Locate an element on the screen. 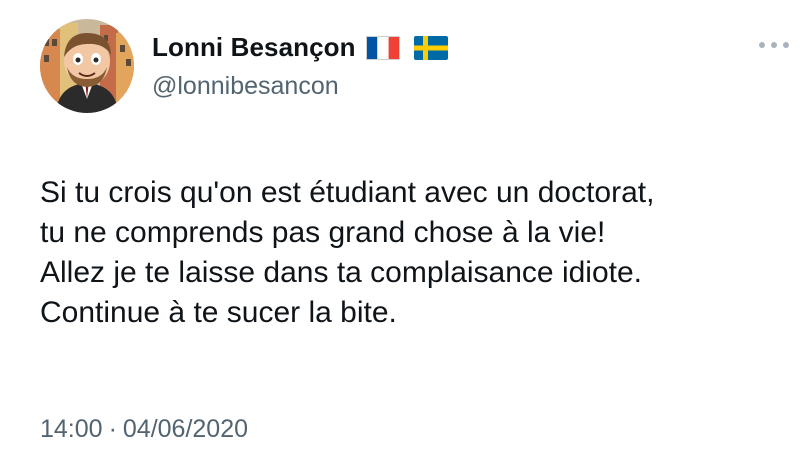 Image resolution: width=807 pixels, height=449 pixels. author-name-row: Lonni Besançon is located at coordinates (300, 47).